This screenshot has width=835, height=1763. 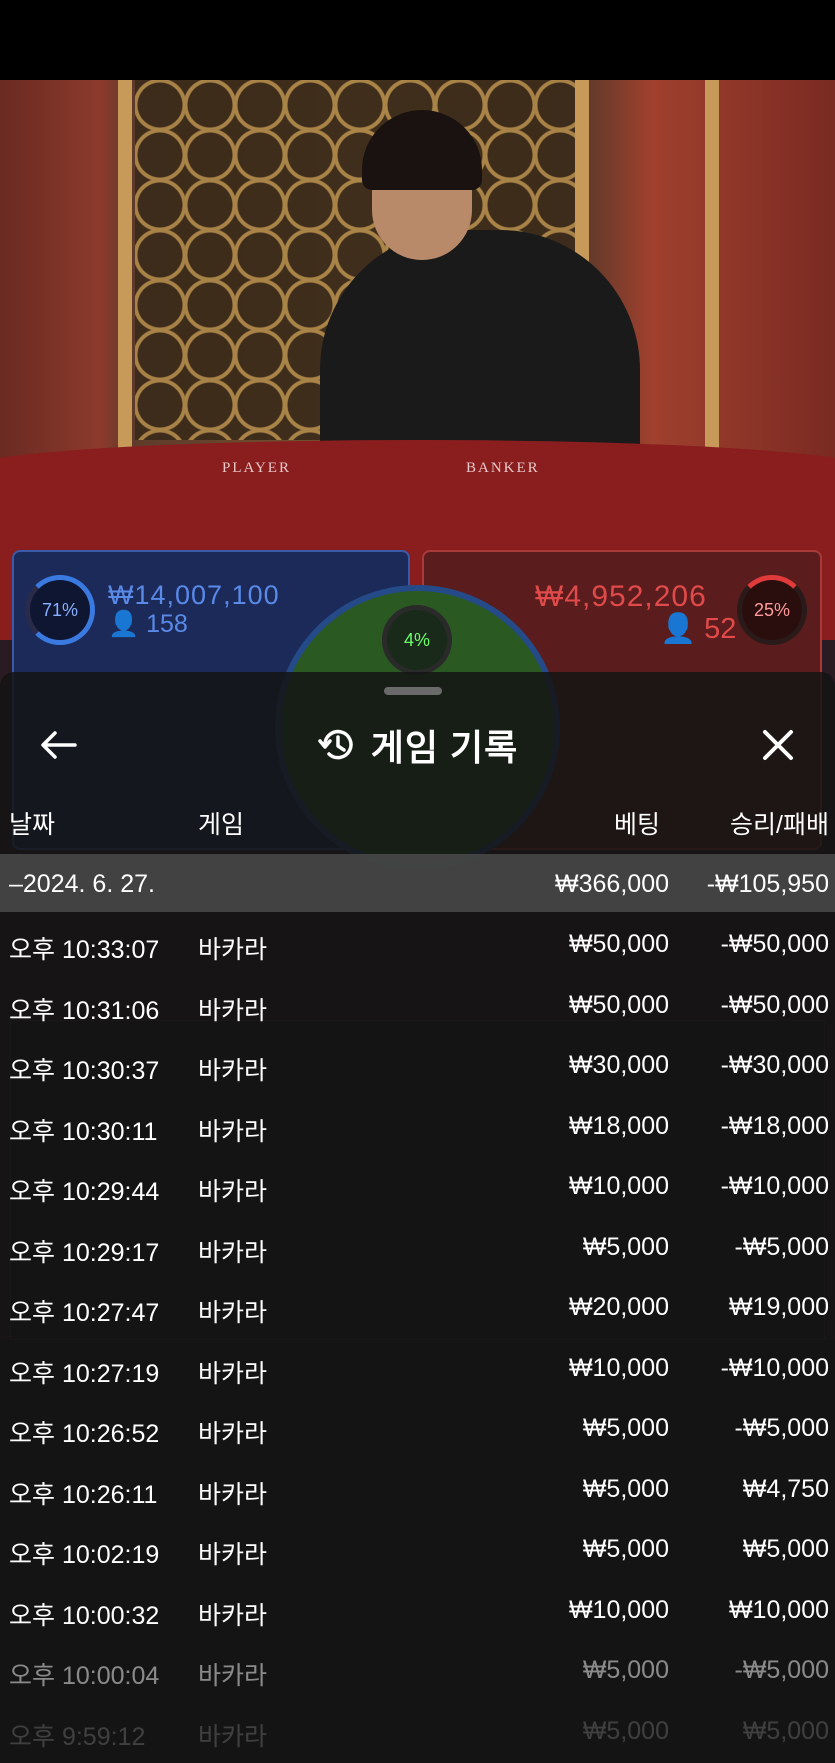 What do you see at coordinates (167, 624) in the screenshot?
I see `player-count-value: 158` at bounding box center [167, 624].